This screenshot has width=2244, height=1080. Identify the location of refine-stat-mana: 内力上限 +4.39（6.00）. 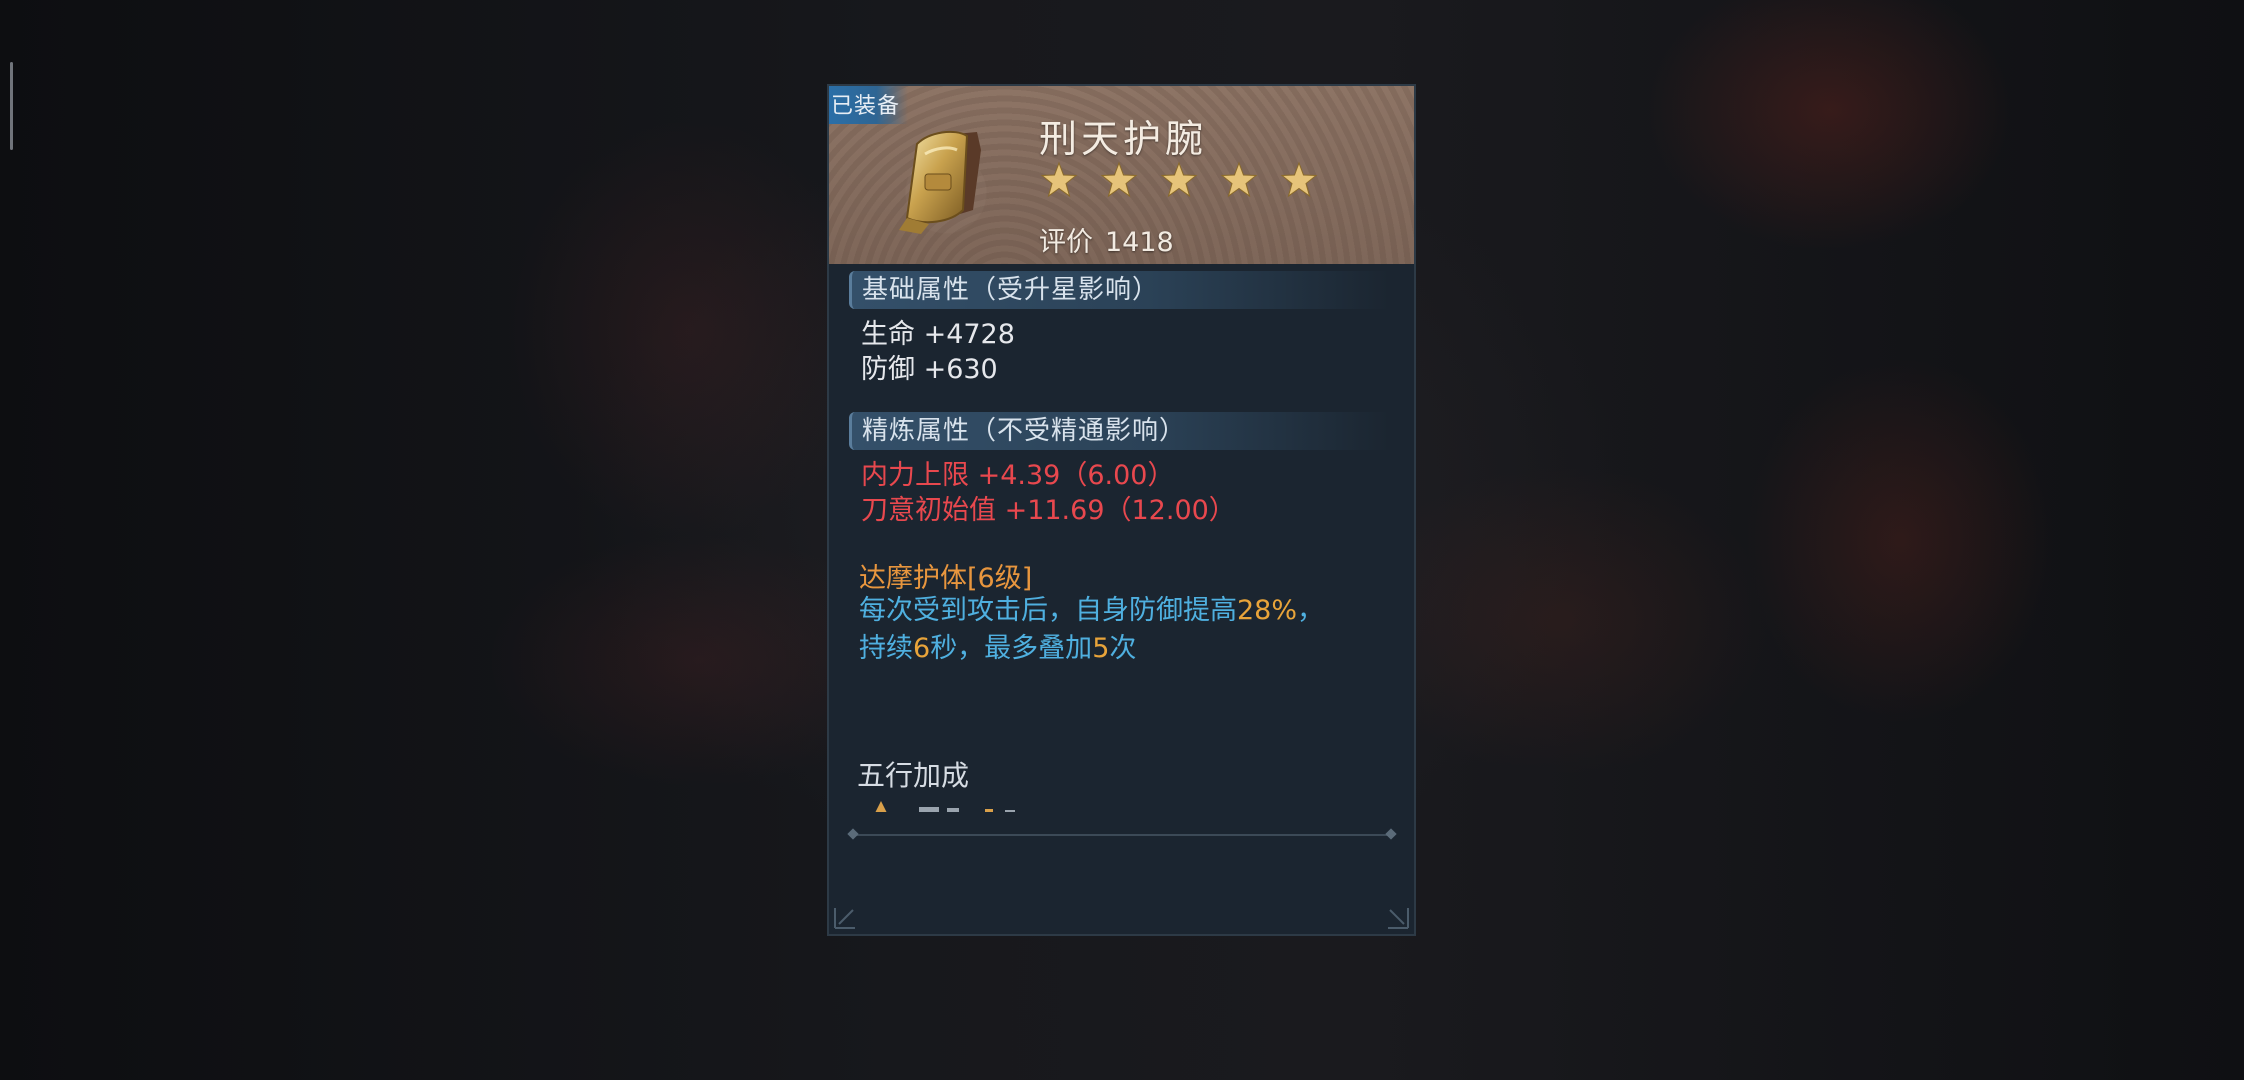
(1018, 475).